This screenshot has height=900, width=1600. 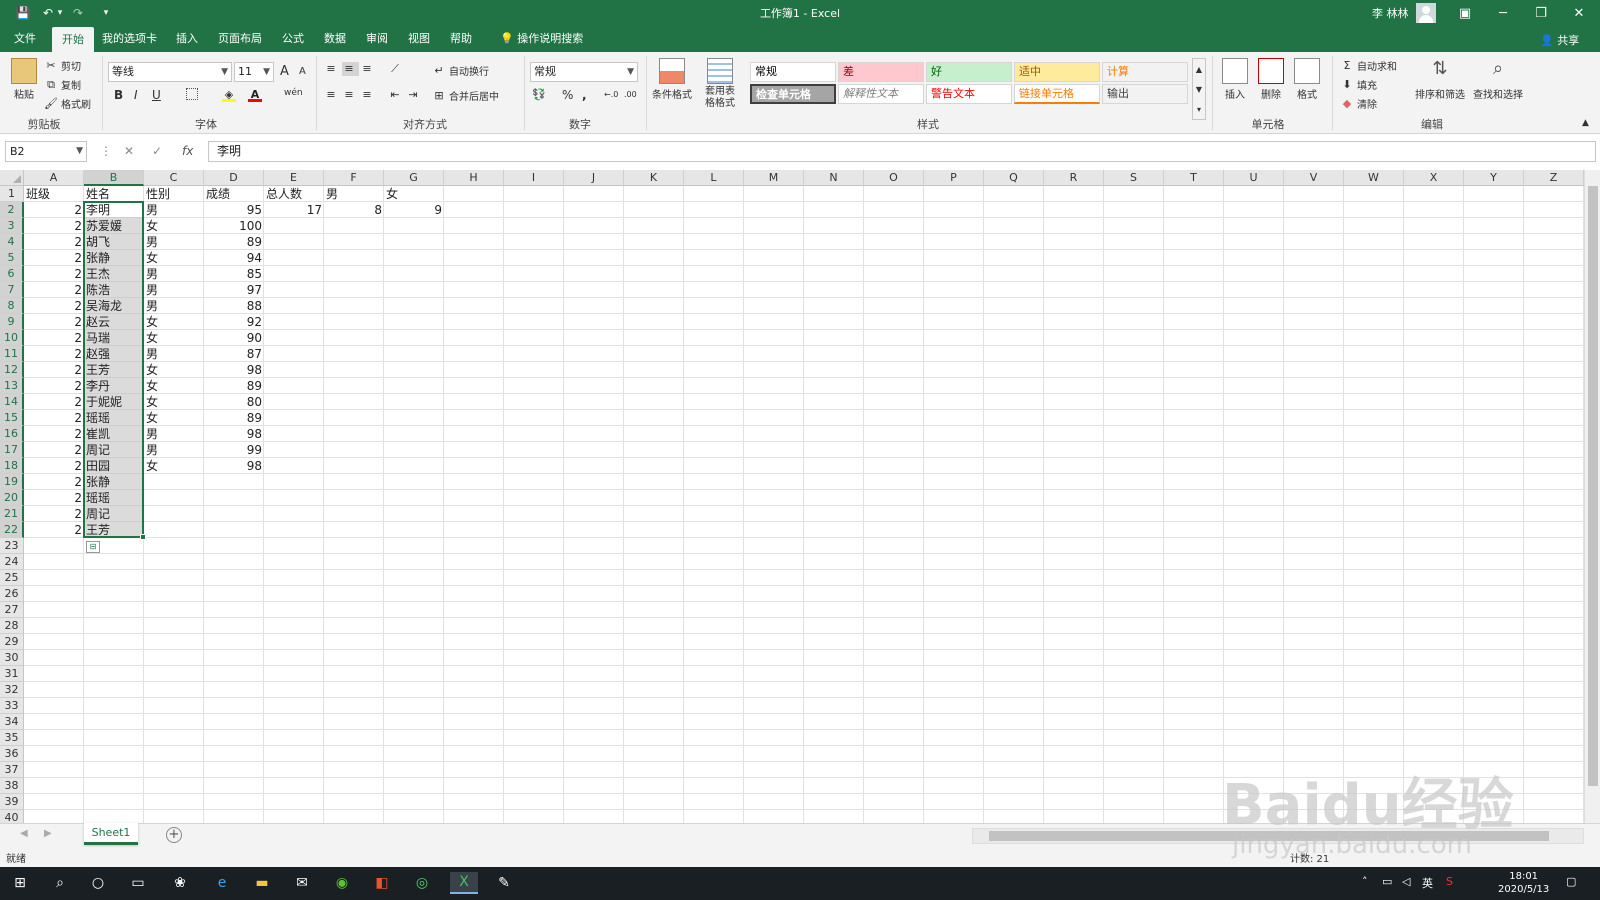 What do you see at coordinates (1503, 13) in the screenshot?
I see `minimize-button: ─` at bounding box center [1503, 13].